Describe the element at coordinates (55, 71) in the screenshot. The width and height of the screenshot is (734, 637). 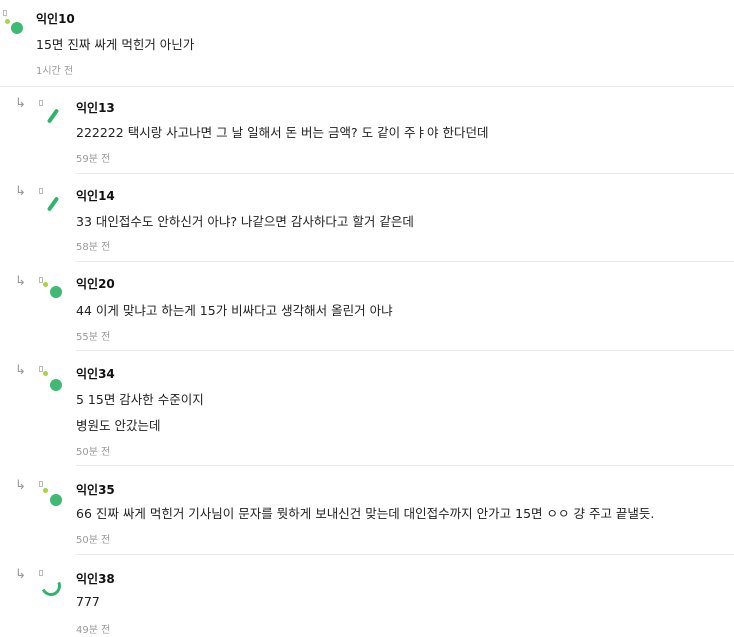
I see `comment-time: 1시간 전` at that location.